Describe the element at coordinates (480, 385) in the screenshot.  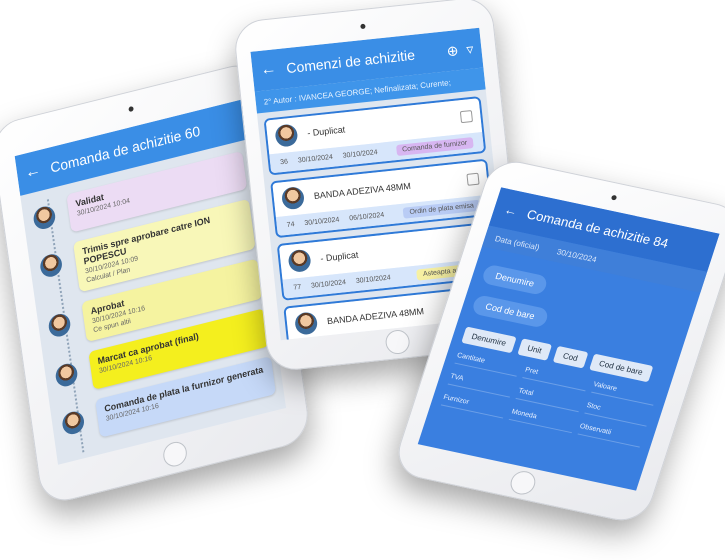
I see `field-label: TVA` at that location.